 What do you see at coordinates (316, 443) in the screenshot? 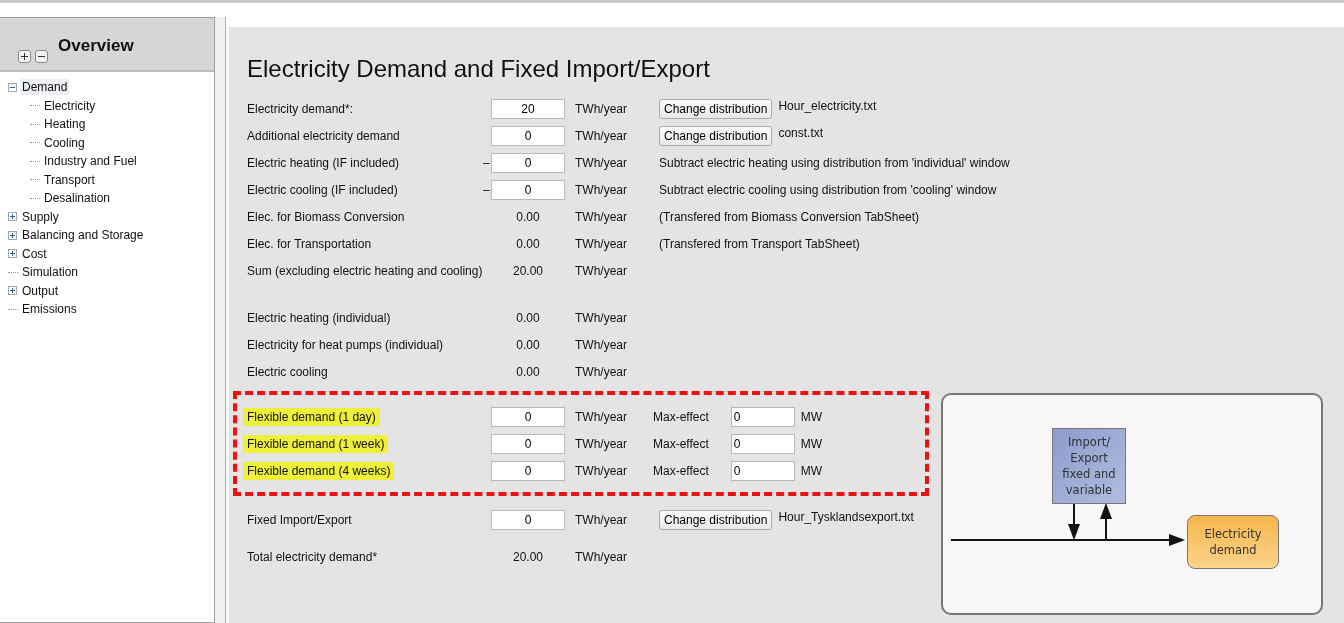
I see `field-label: Flexible demand (1 week)` at bounding box center [316, 443].